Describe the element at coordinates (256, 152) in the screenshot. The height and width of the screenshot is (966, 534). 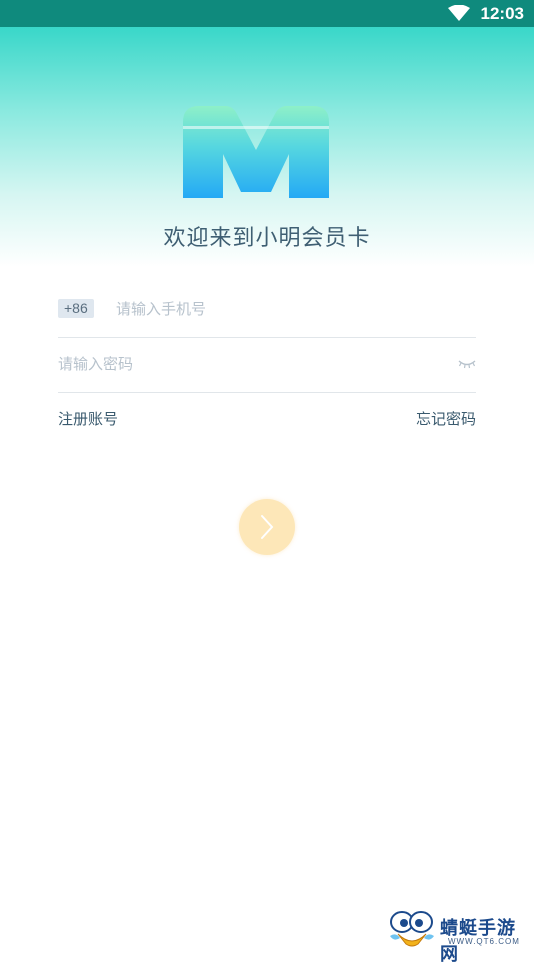
I see `m-logo` at that location.